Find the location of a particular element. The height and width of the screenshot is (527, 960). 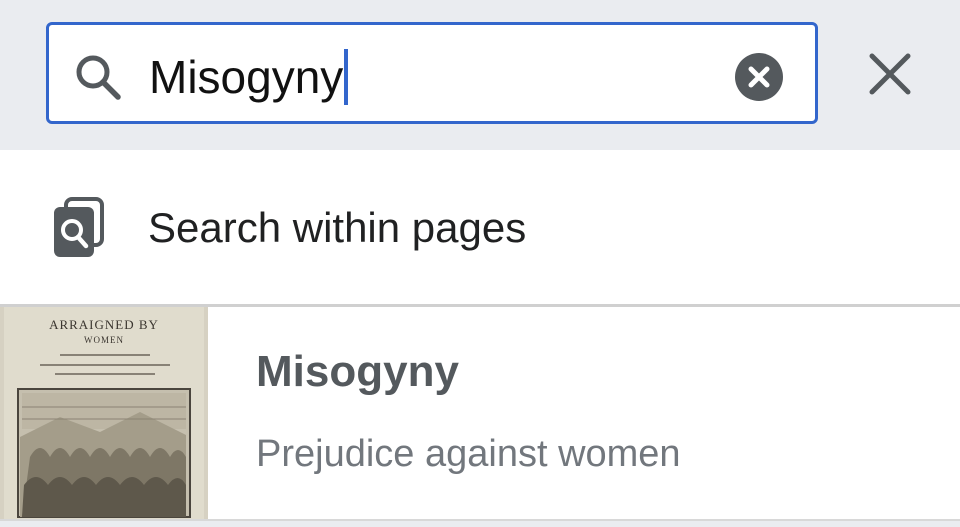

result-title: Misogyny is located at coordinates (357, 371).